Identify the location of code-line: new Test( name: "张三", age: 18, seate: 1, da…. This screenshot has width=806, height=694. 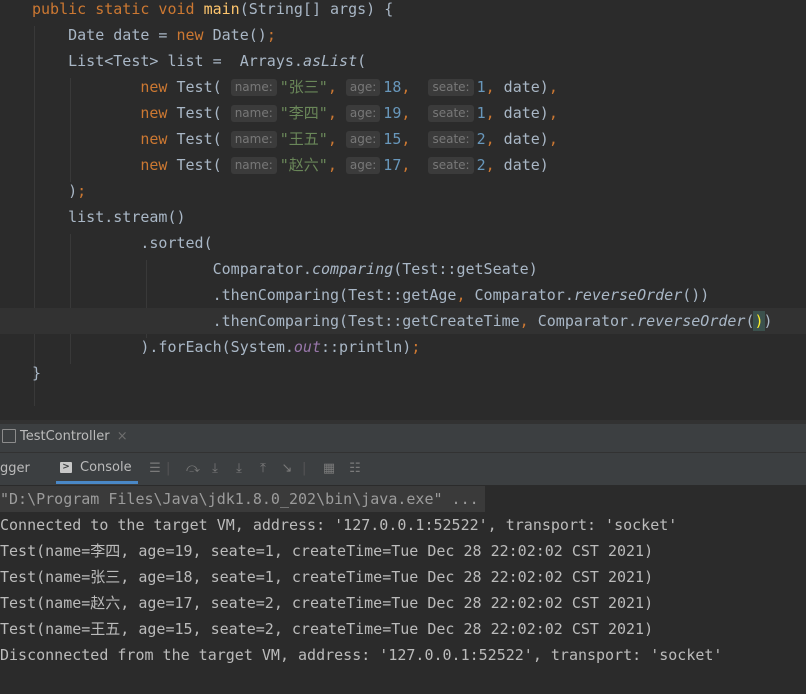
(403, 87).